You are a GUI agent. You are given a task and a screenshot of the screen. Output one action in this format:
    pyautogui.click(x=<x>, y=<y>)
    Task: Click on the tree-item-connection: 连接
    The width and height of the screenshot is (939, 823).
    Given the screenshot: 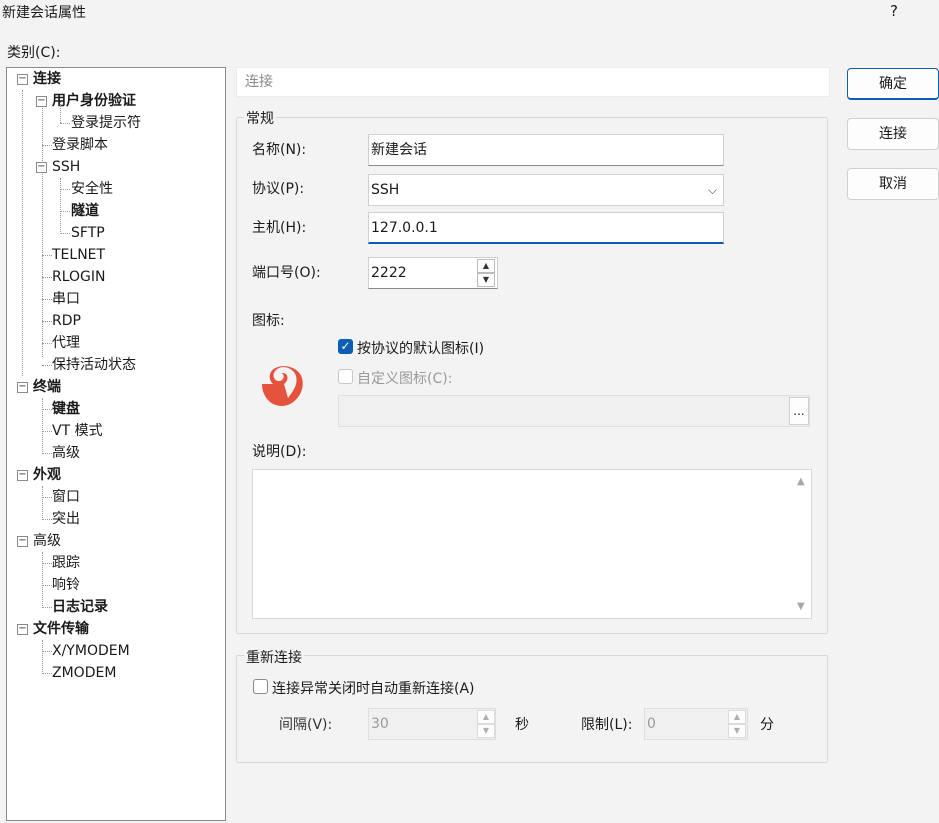 What is the action you would take?
    pyautogui.click(x=47, y=79)
    